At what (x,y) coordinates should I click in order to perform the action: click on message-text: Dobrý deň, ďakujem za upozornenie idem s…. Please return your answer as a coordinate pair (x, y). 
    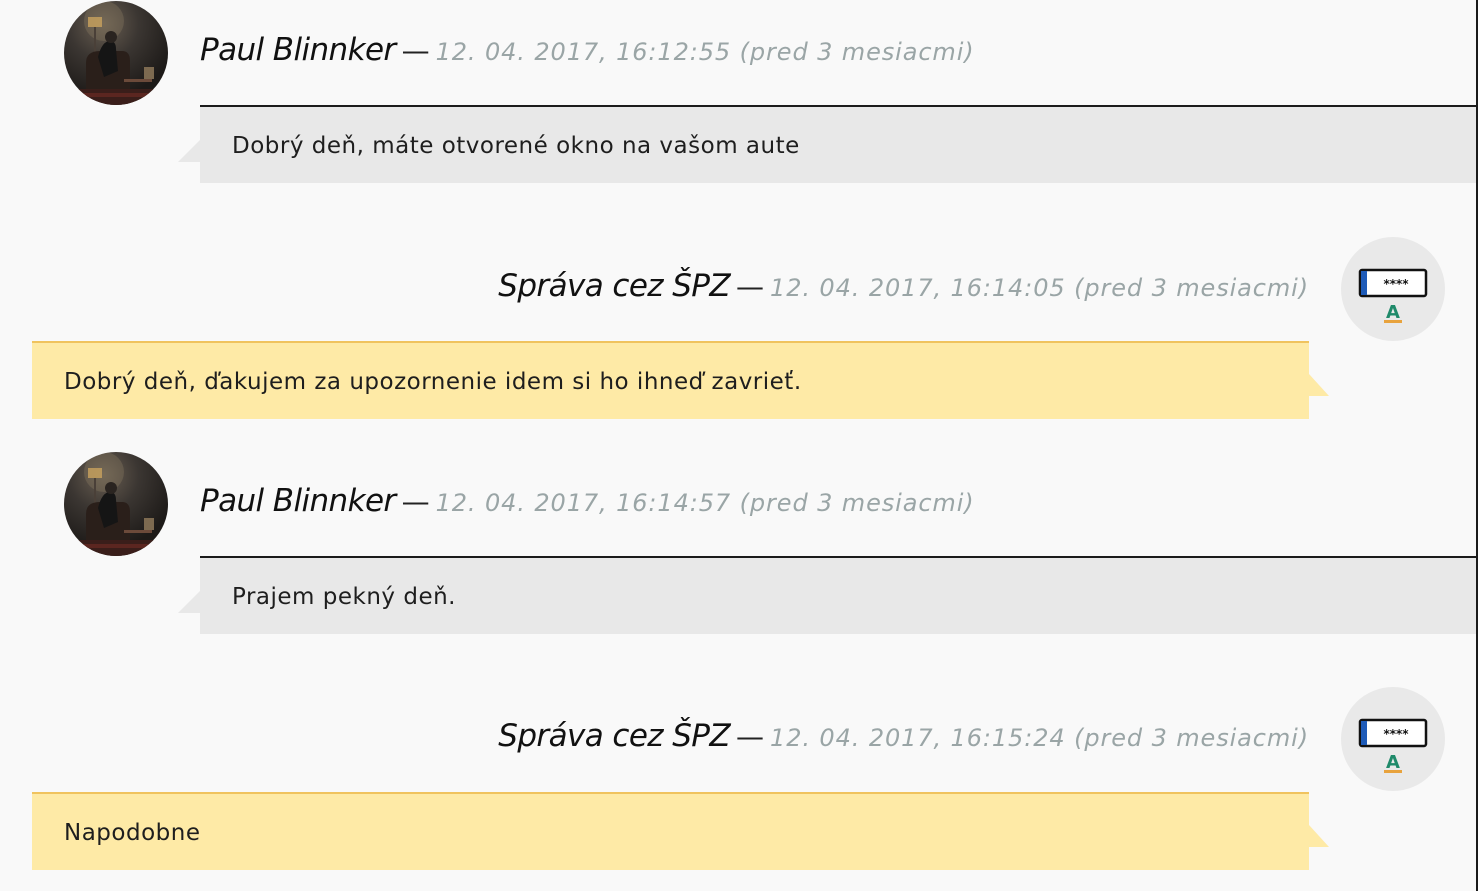
    Looking at the image, I should click on (433, 382).